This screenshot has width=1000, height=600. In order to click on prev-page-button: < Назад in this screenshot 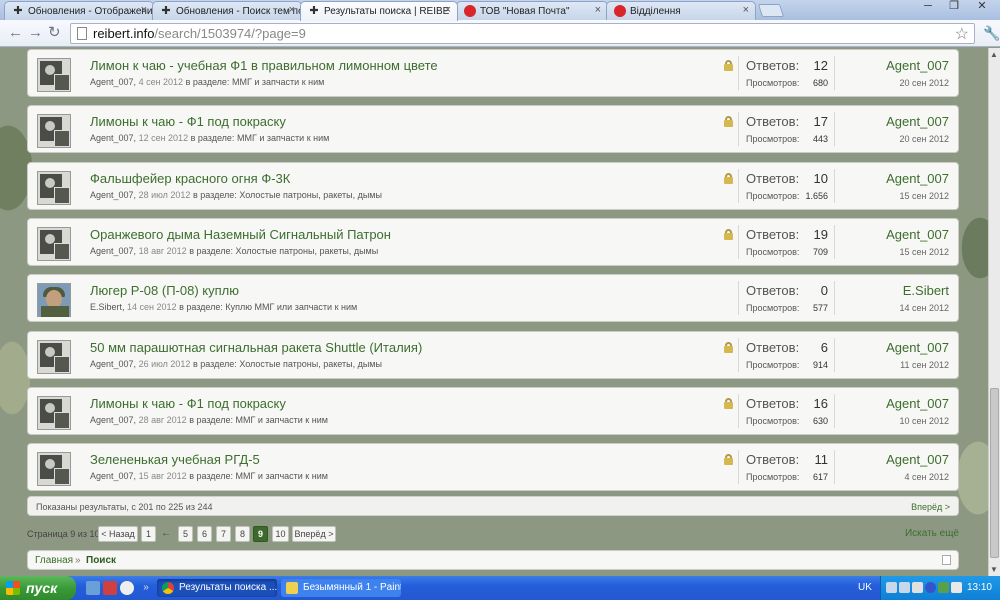, I will do `click(118, 534)`.